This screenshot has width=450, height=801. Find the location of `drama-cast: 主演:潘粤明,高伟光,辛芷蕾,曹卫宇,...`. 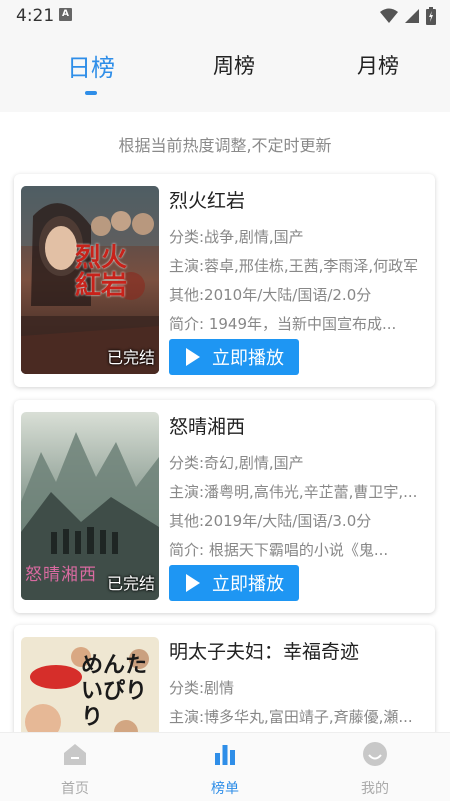

drama-cast: 主演:潘粤明,高伟光,辛芷蕾,曹卫宇,... is located at coordinates (293, 492).